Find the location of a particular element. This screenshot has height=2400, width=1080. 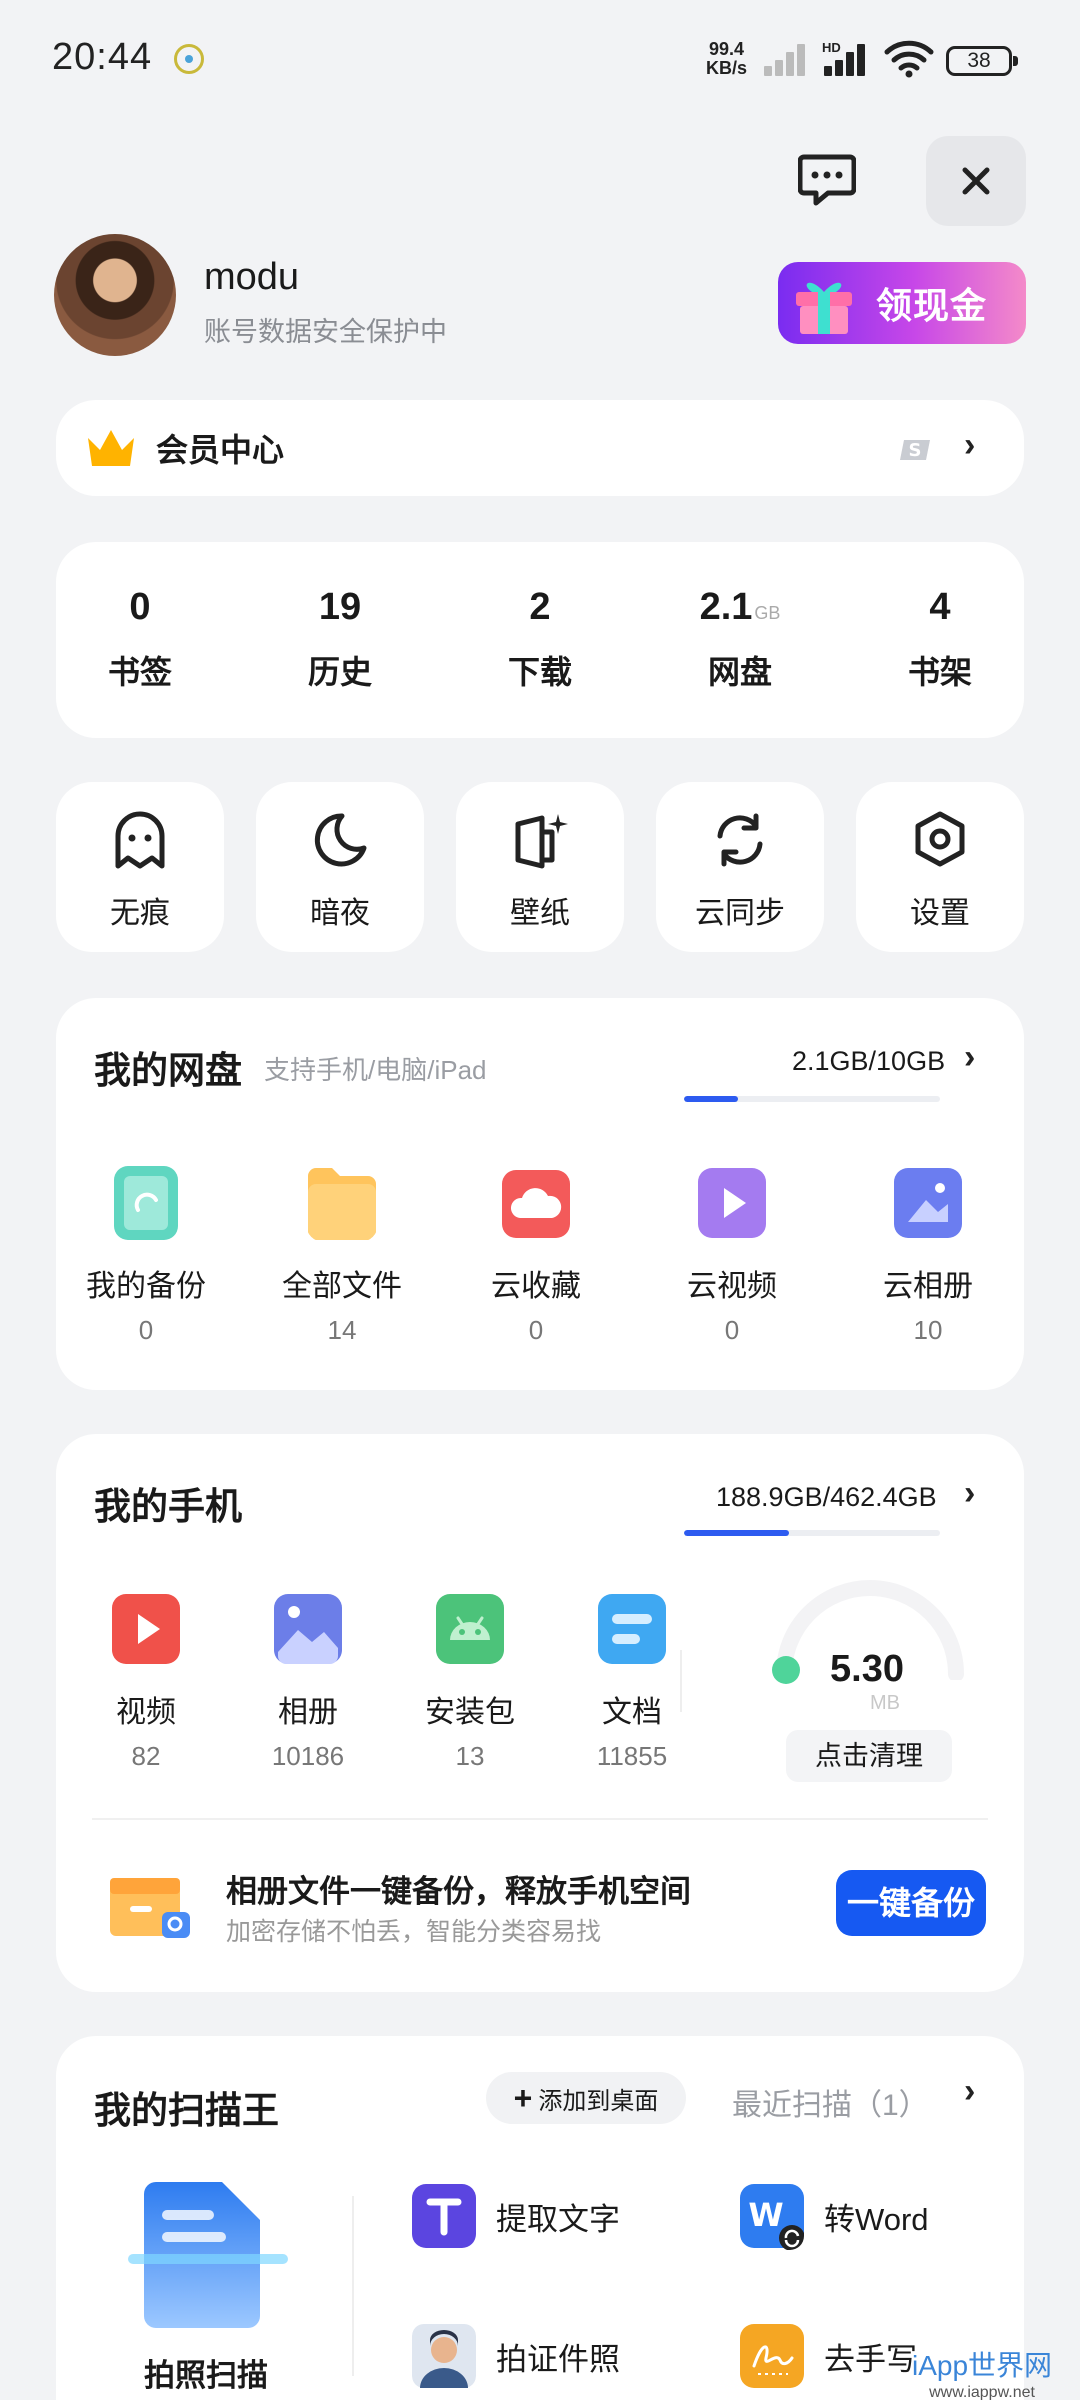

stat-downloads: 2 下载 is located at coordinates (540, 639).